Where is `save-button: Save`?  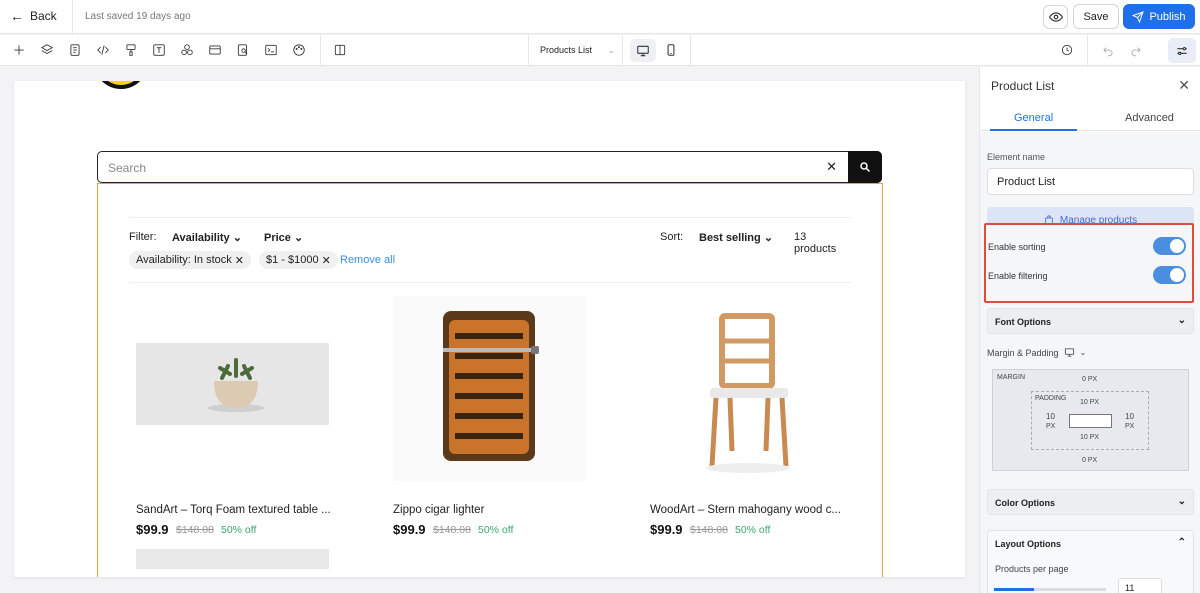 save-button: Save is located at coordinates (1096, 16).